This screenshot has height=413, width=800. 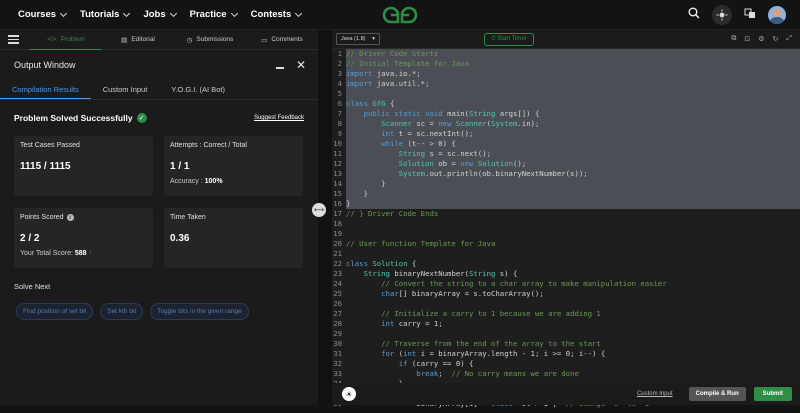 I want to click on suggest-feedback-link: Suggest Feedback, so click(x=279, y=118).